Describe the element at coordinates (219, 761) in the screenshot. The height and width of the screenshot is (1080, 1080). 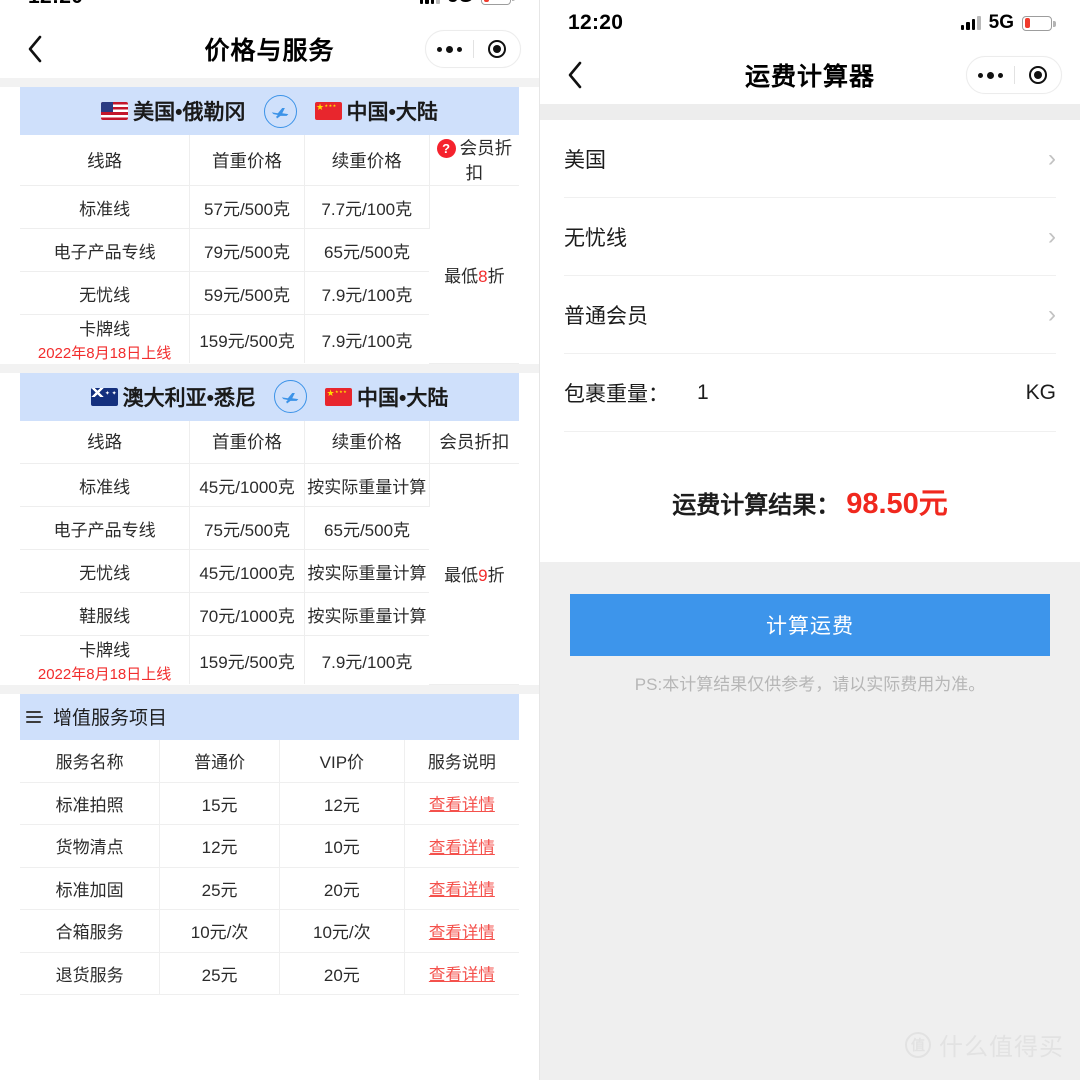
I see `th-normal-price: 普通价` at that location.